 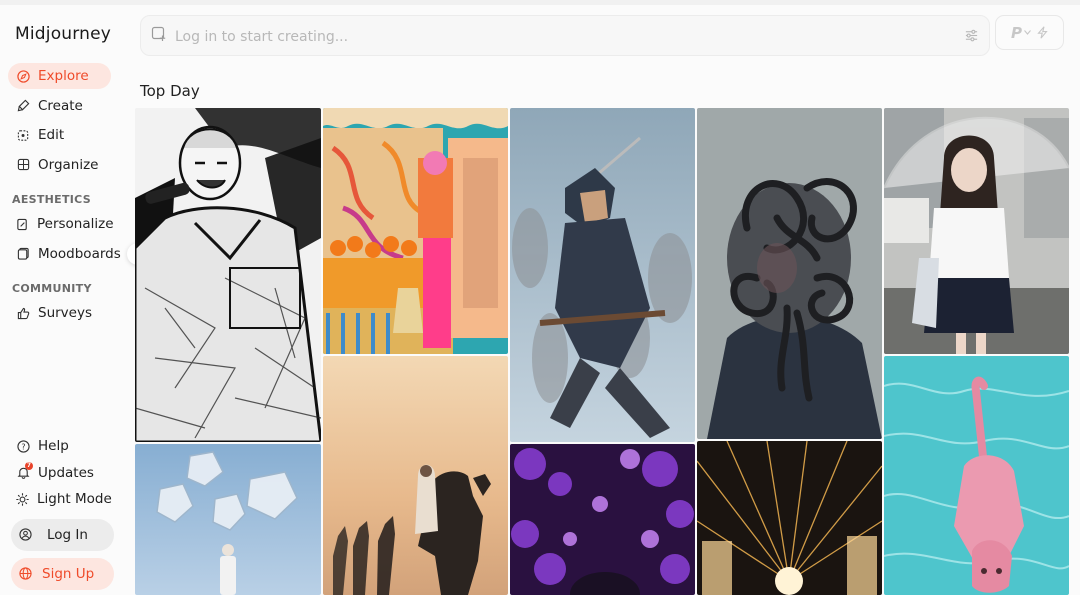 I want to click on nav-item-label: Explore, so click(x=63, y=76).